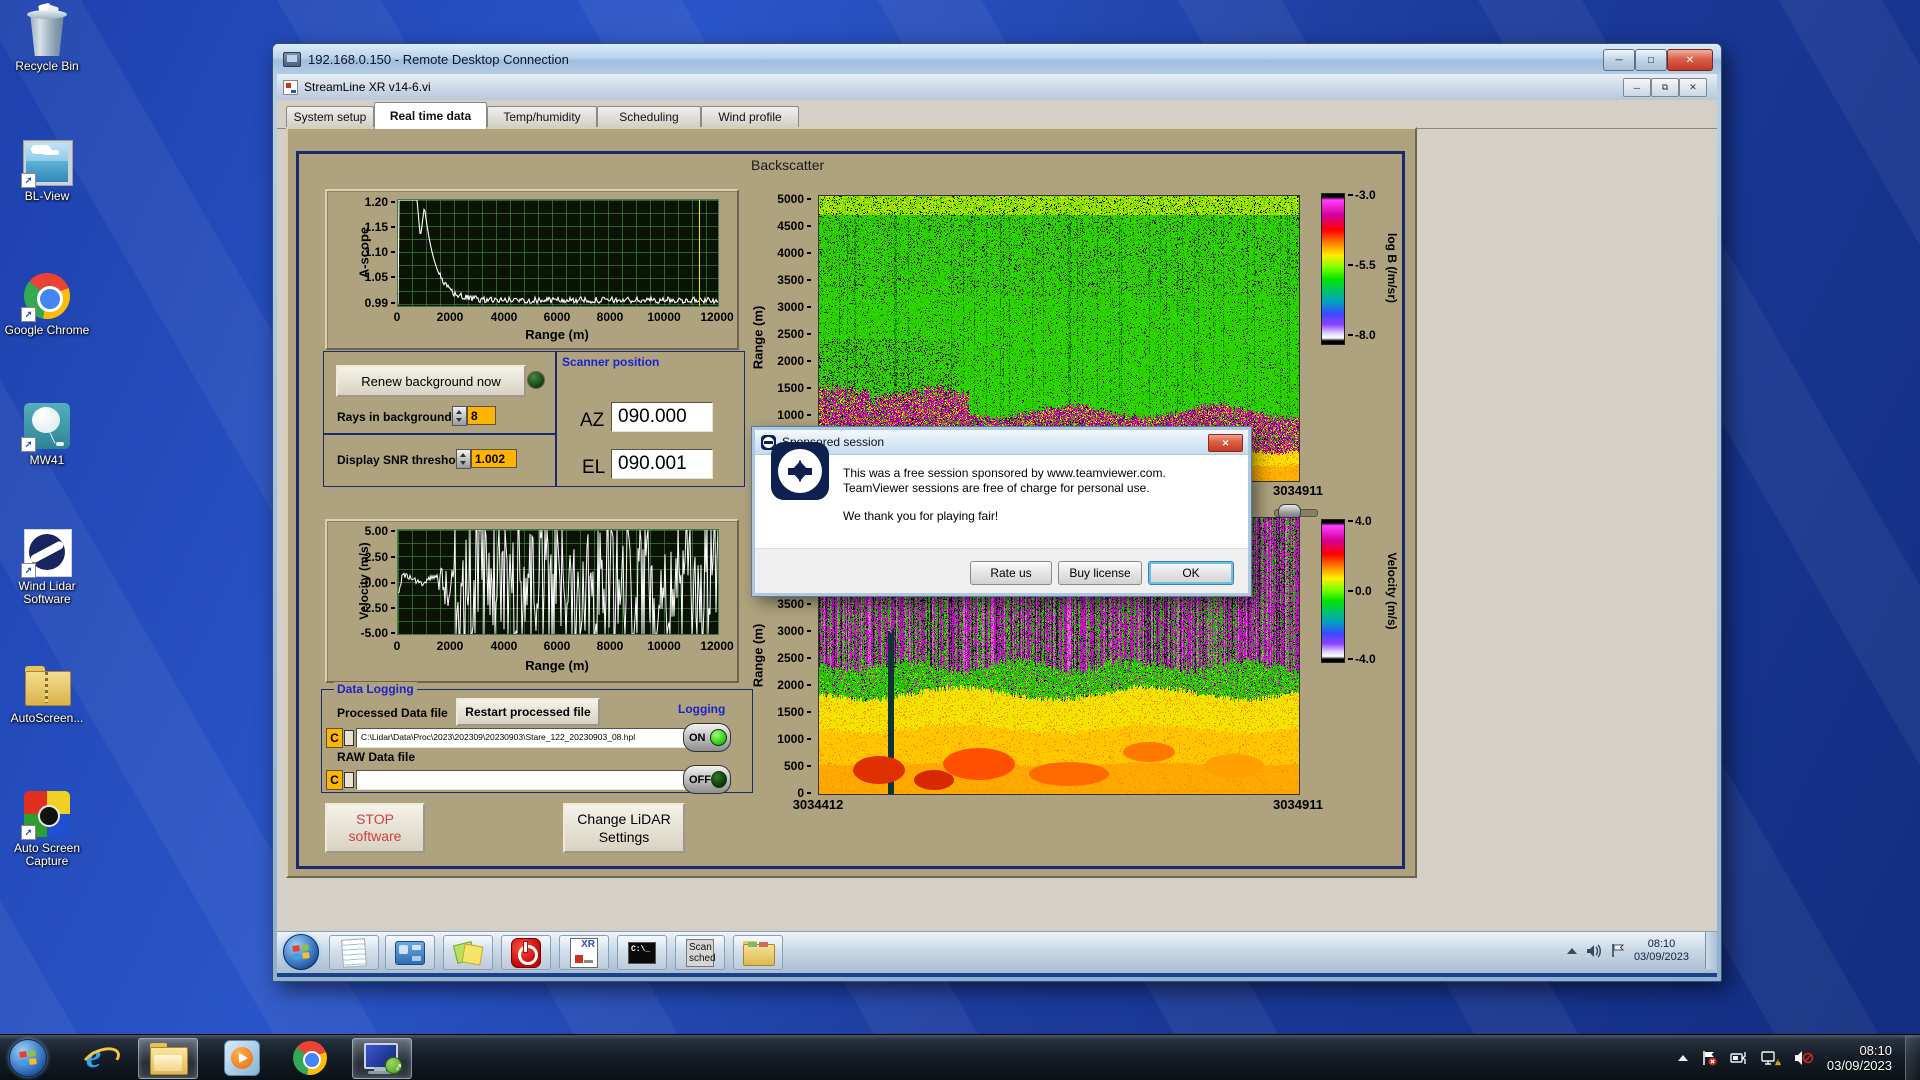 The height and width of the screenshot is (1080, 1920). Describe the element at coordinates (242, 1057) in the screenshot. I see `host-taskbar-media-player` at that location.